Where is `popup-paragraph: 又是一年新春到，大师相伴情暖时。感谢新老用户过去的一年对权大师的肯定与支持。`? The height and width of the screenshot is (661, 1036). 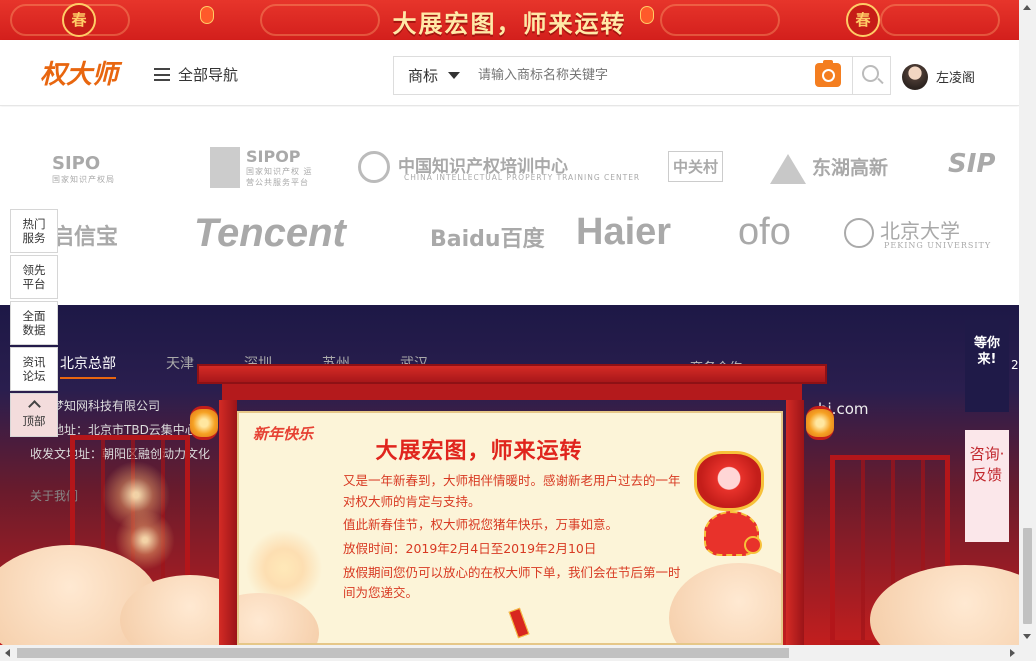
popup-paragraph: 又是一年新春到，大师相伴情暖时。感谢新老用户过去的一年对权大师的肯定与支持。 is located at coordinates (512, 491).